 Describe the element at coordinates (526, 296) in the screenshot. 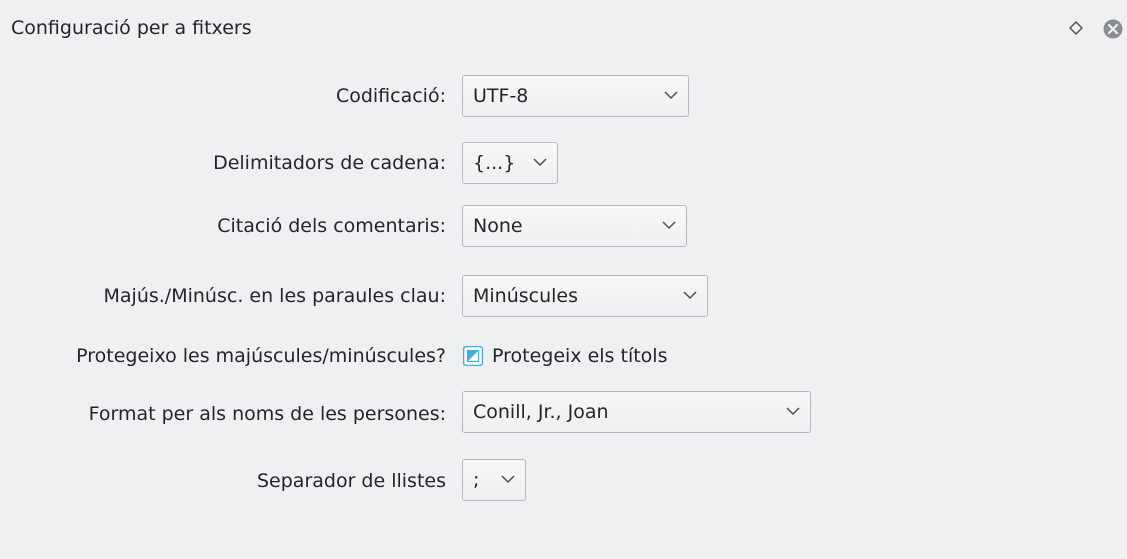

I see `keyword-casing-value: Minúscules` at that location.